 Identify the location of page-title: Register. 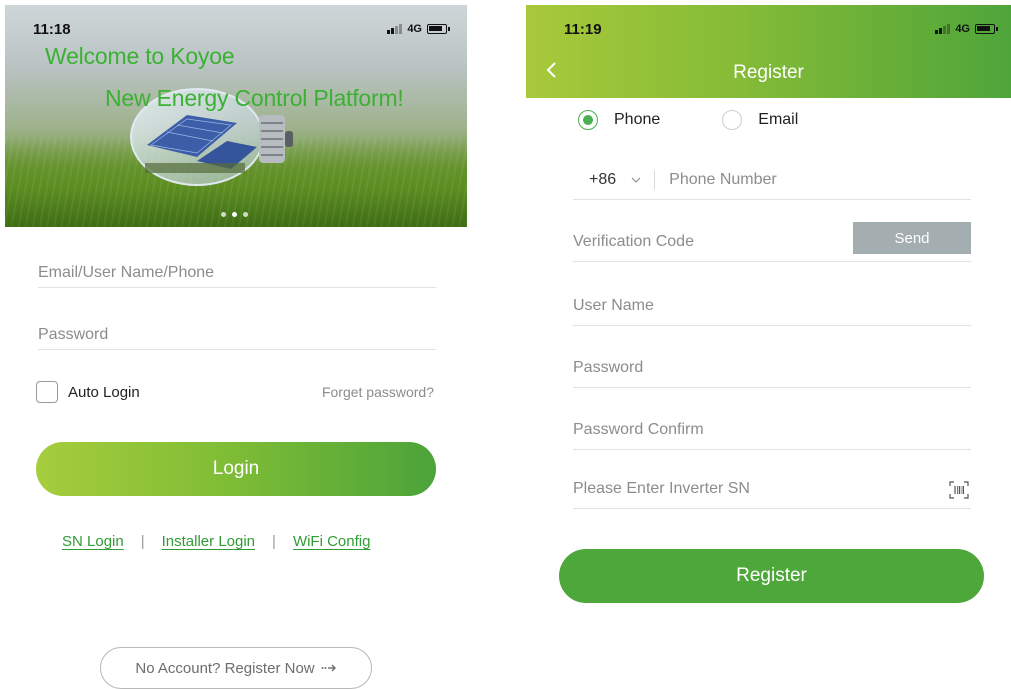
(768, 72).